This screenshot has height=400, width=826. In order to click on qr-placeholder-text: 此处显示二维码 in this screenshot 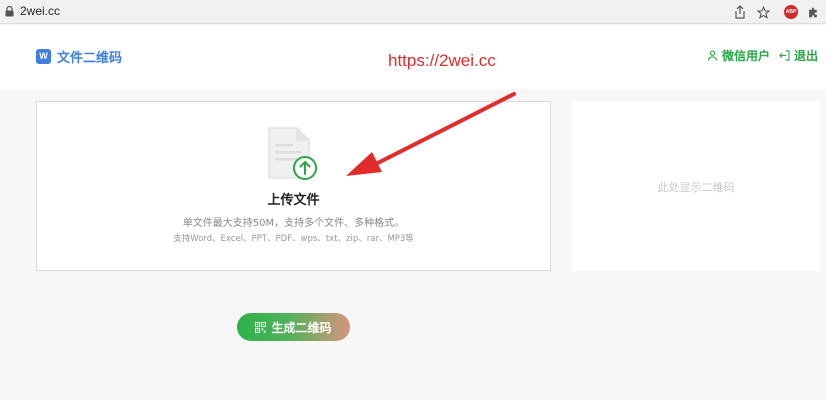, I will do `click(696, 187)`.